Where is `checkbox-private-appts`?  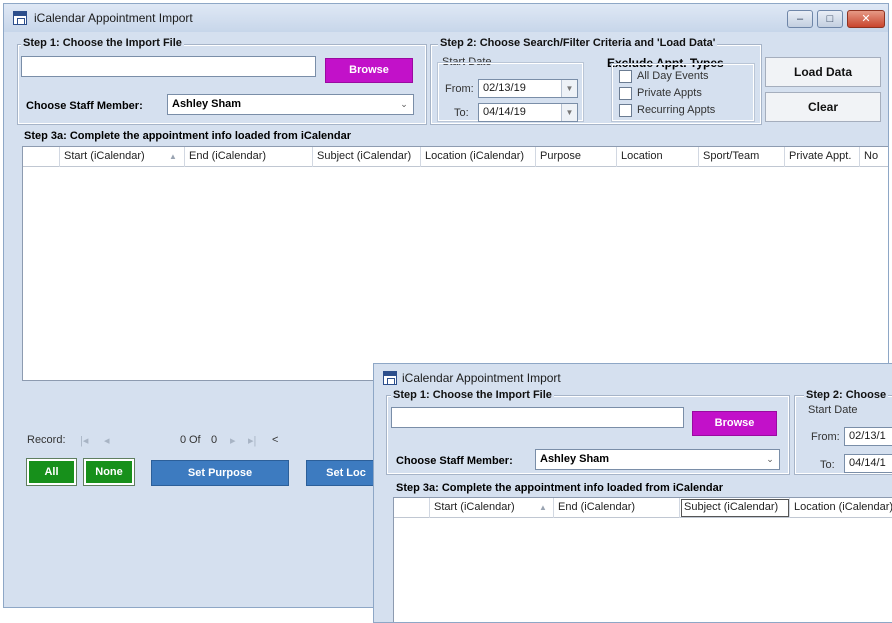 checkbox-private-appts is located at coordinates (625, 93).